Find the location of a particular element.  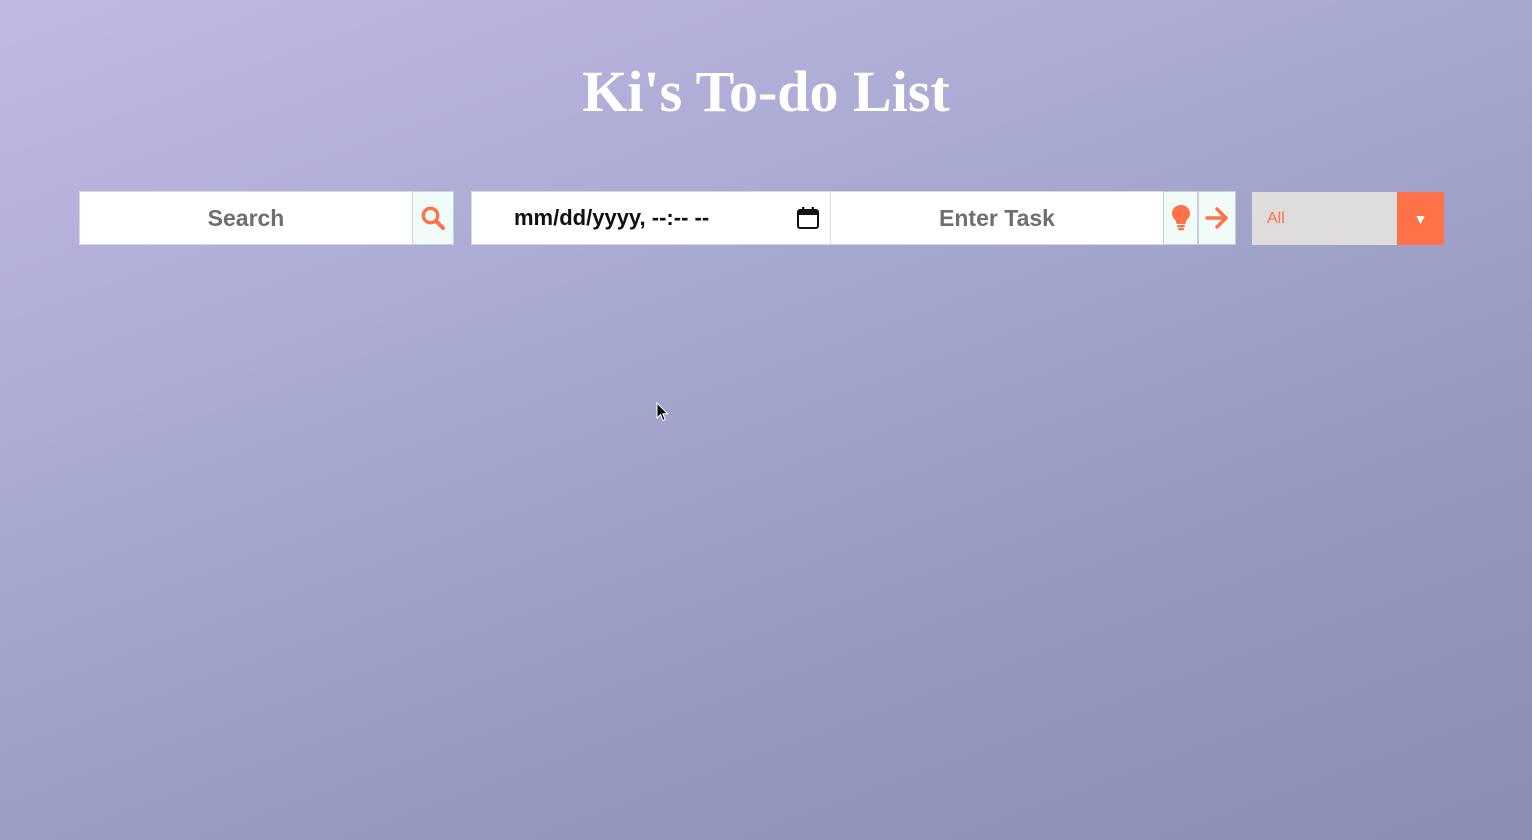

search-button is located at coordinates (433, 218).